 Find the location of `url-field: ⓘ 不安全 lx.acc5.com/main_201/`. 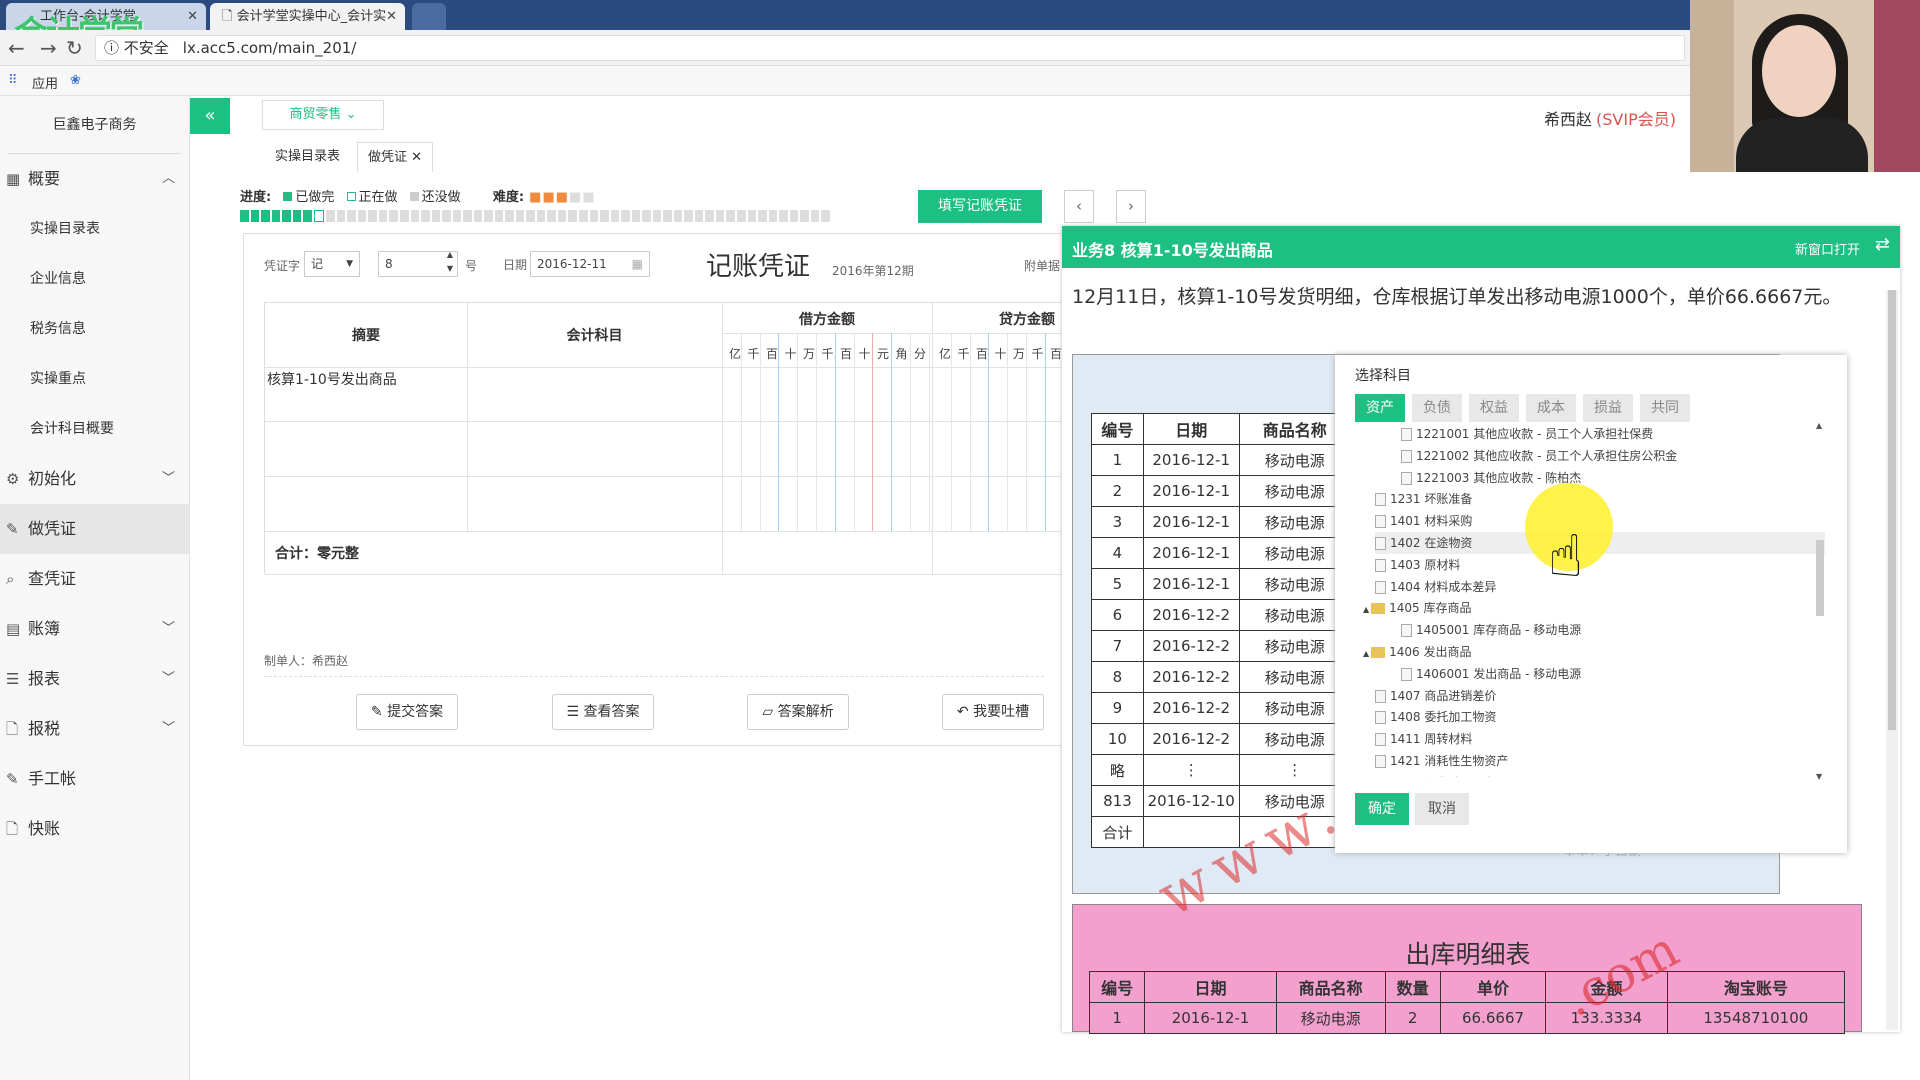

url-field: ⓘ 不安全 lx.acc5.com/main_201/ is located at coordinates (890, 48).